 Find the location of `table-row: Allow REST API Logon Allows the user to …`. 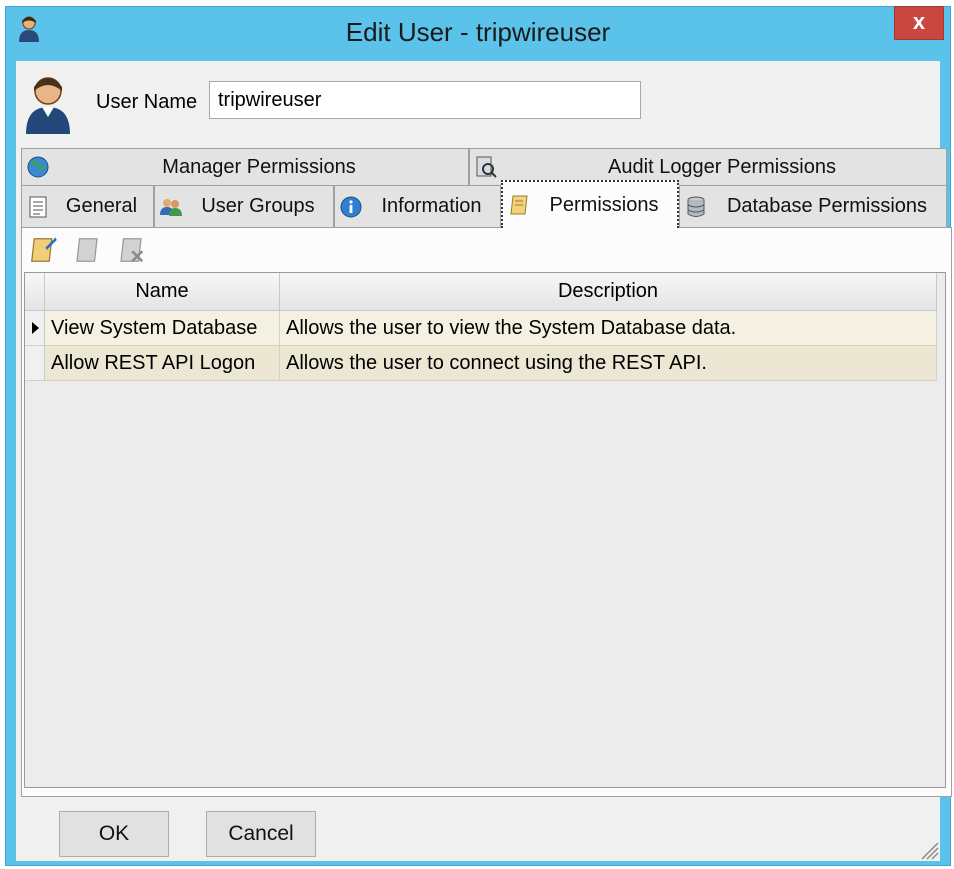

table-row: Allow REST API Logon Allows the user to … is located at coordinates (481, 363).